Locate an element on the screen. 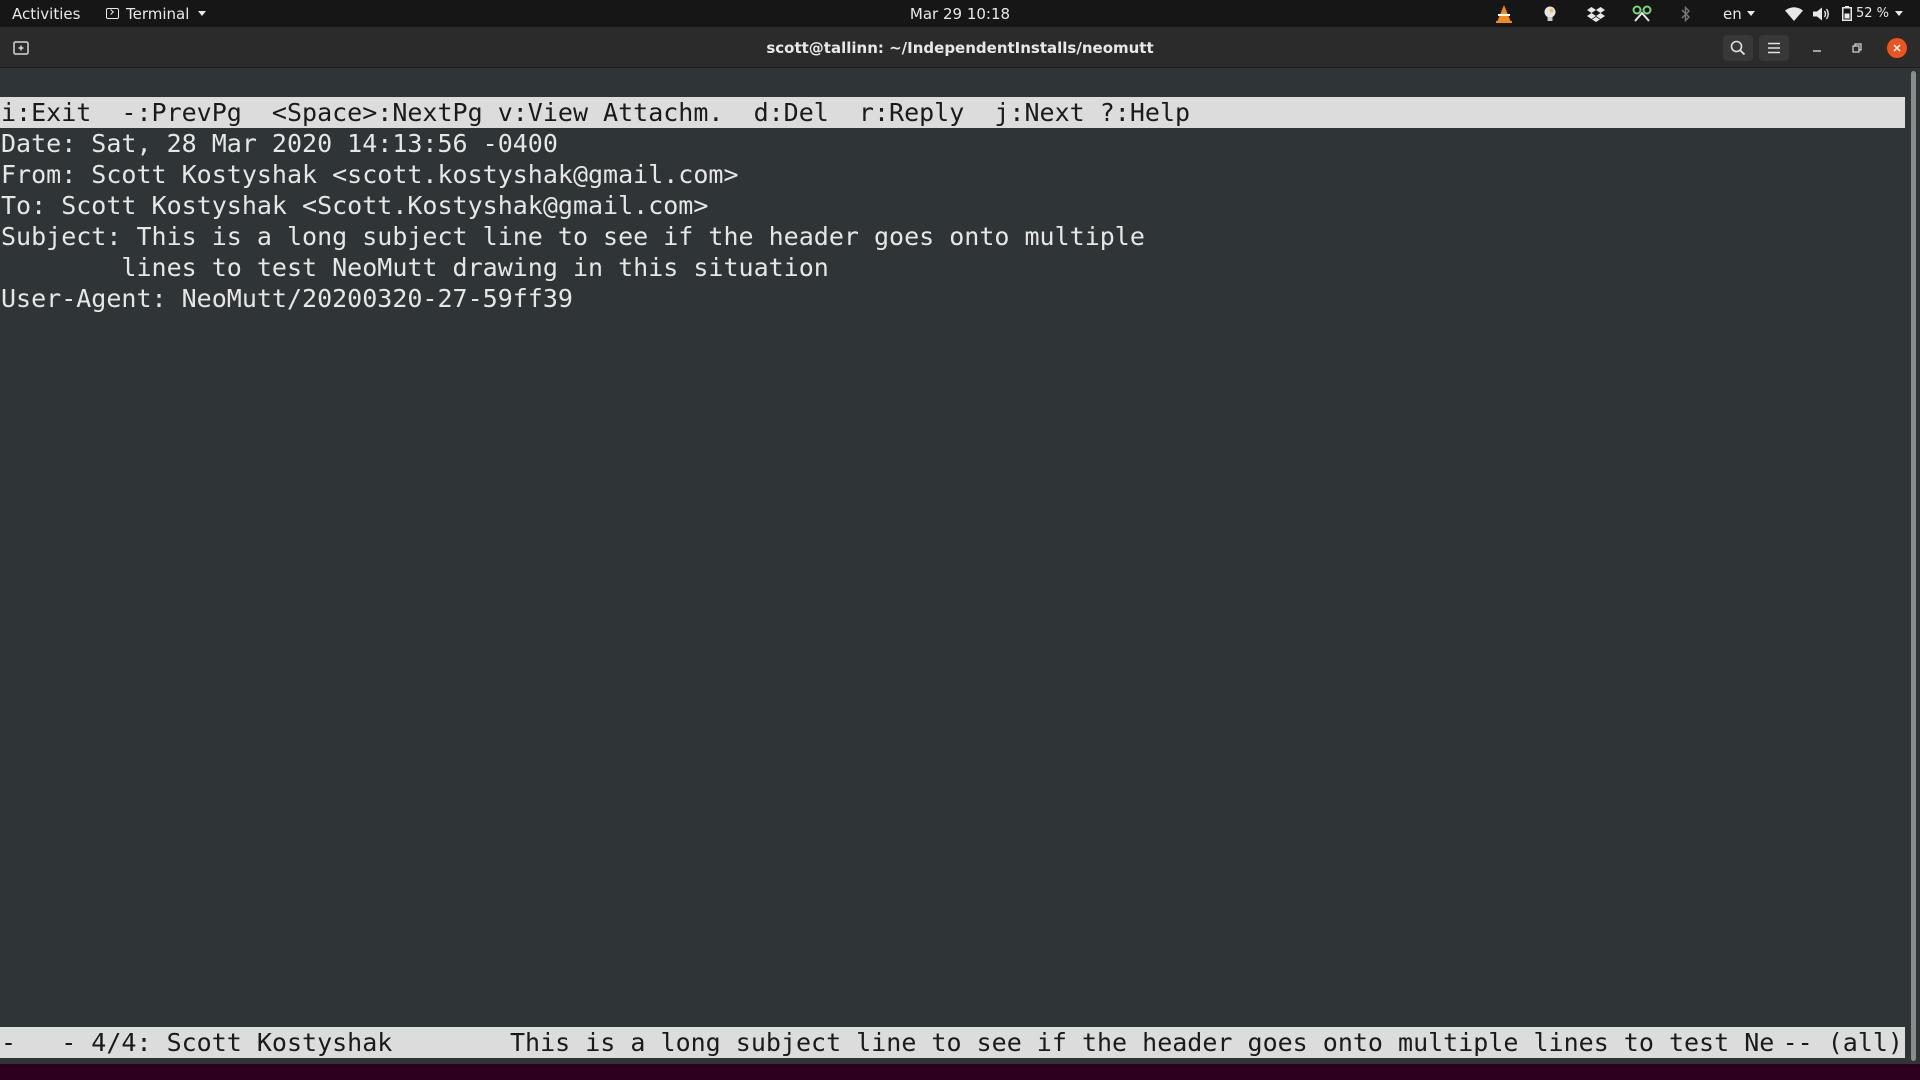 This screenshot has width=1920, height=1080. activities-label: Activities is located at coordinates (46, 13).